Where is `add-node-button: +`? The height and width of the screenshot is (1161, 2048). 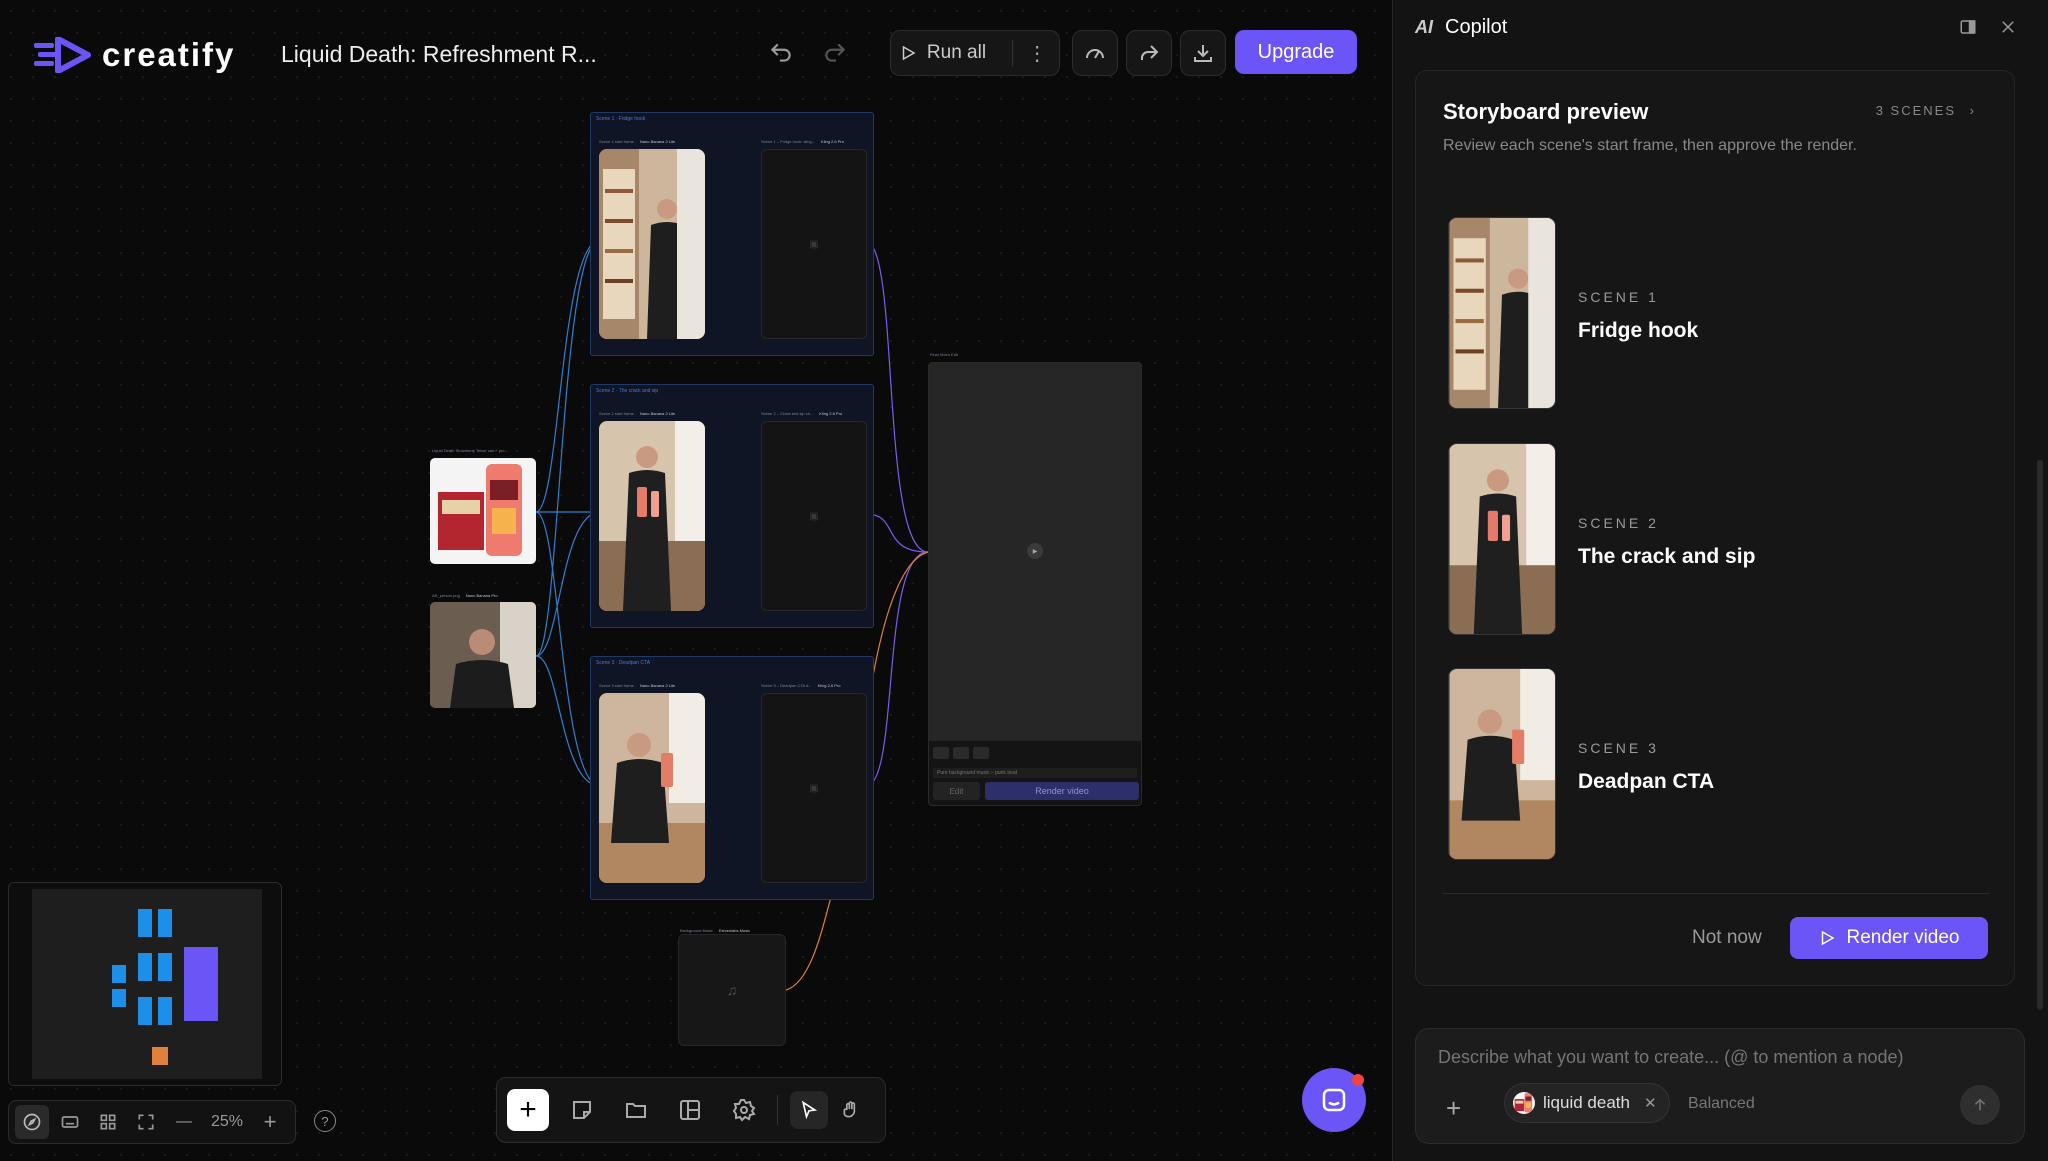 add-node-button: + is located at coordinates (528, 1110).